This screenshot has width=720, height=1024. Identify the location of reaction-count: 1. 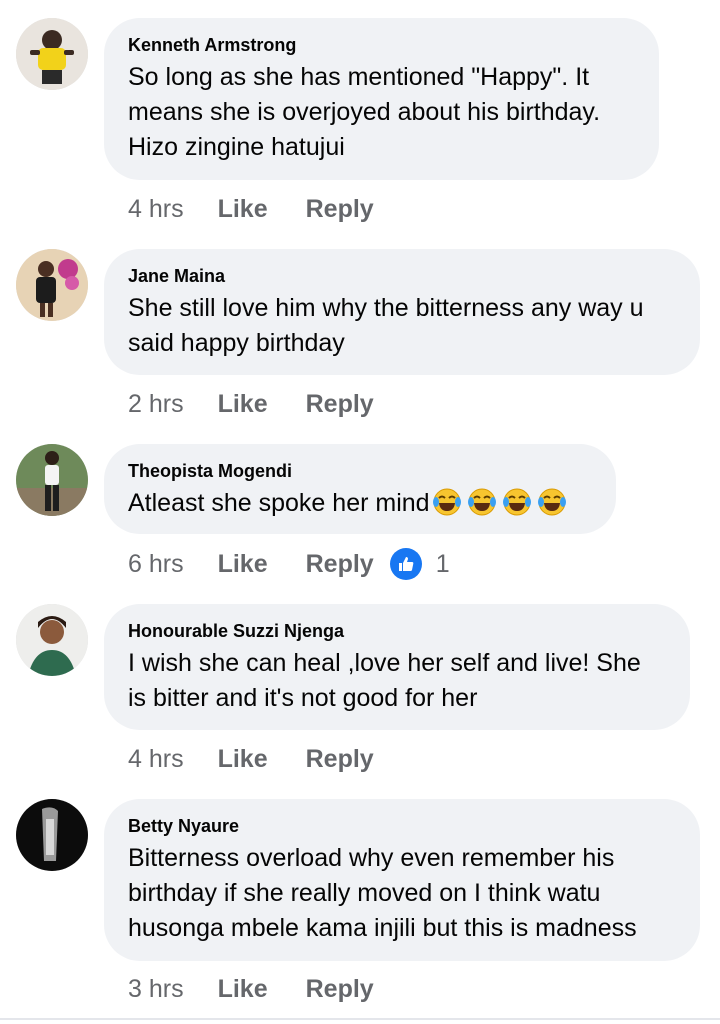
(442, 563).